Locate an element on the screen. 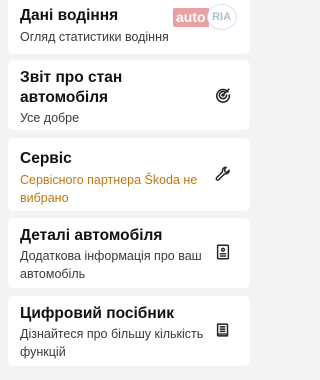 This screenshot has height=380, width=320. card-title: Цифровий посібник is located at coordinates (97, 313).